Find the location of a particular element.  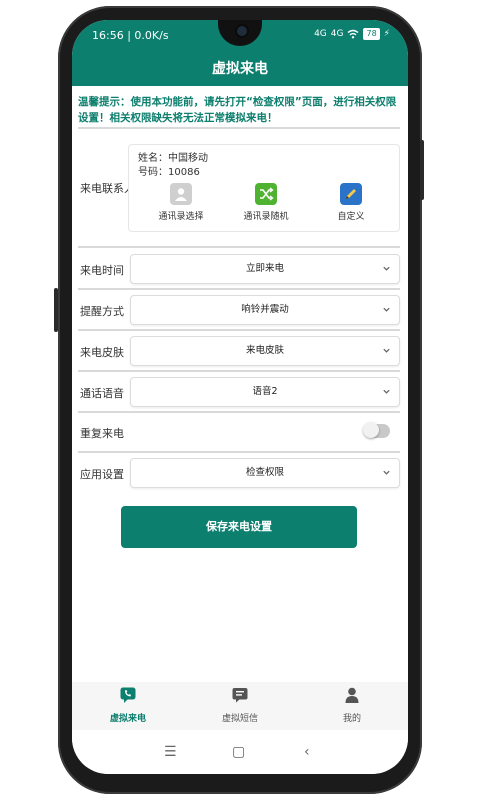

skin-value: 来电皮肤 is located at coordinates (264, 350).